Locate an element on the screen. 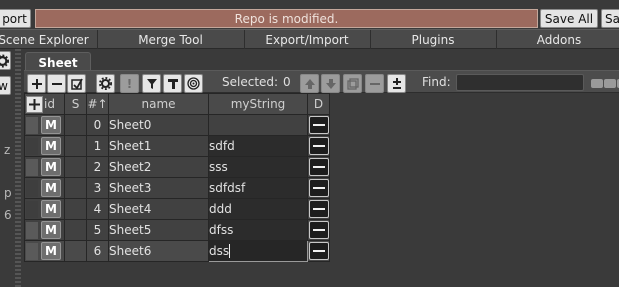 This screenshot has width=619, height=287. status-banner: Repo is modified. is located at coordinates (286, 18).